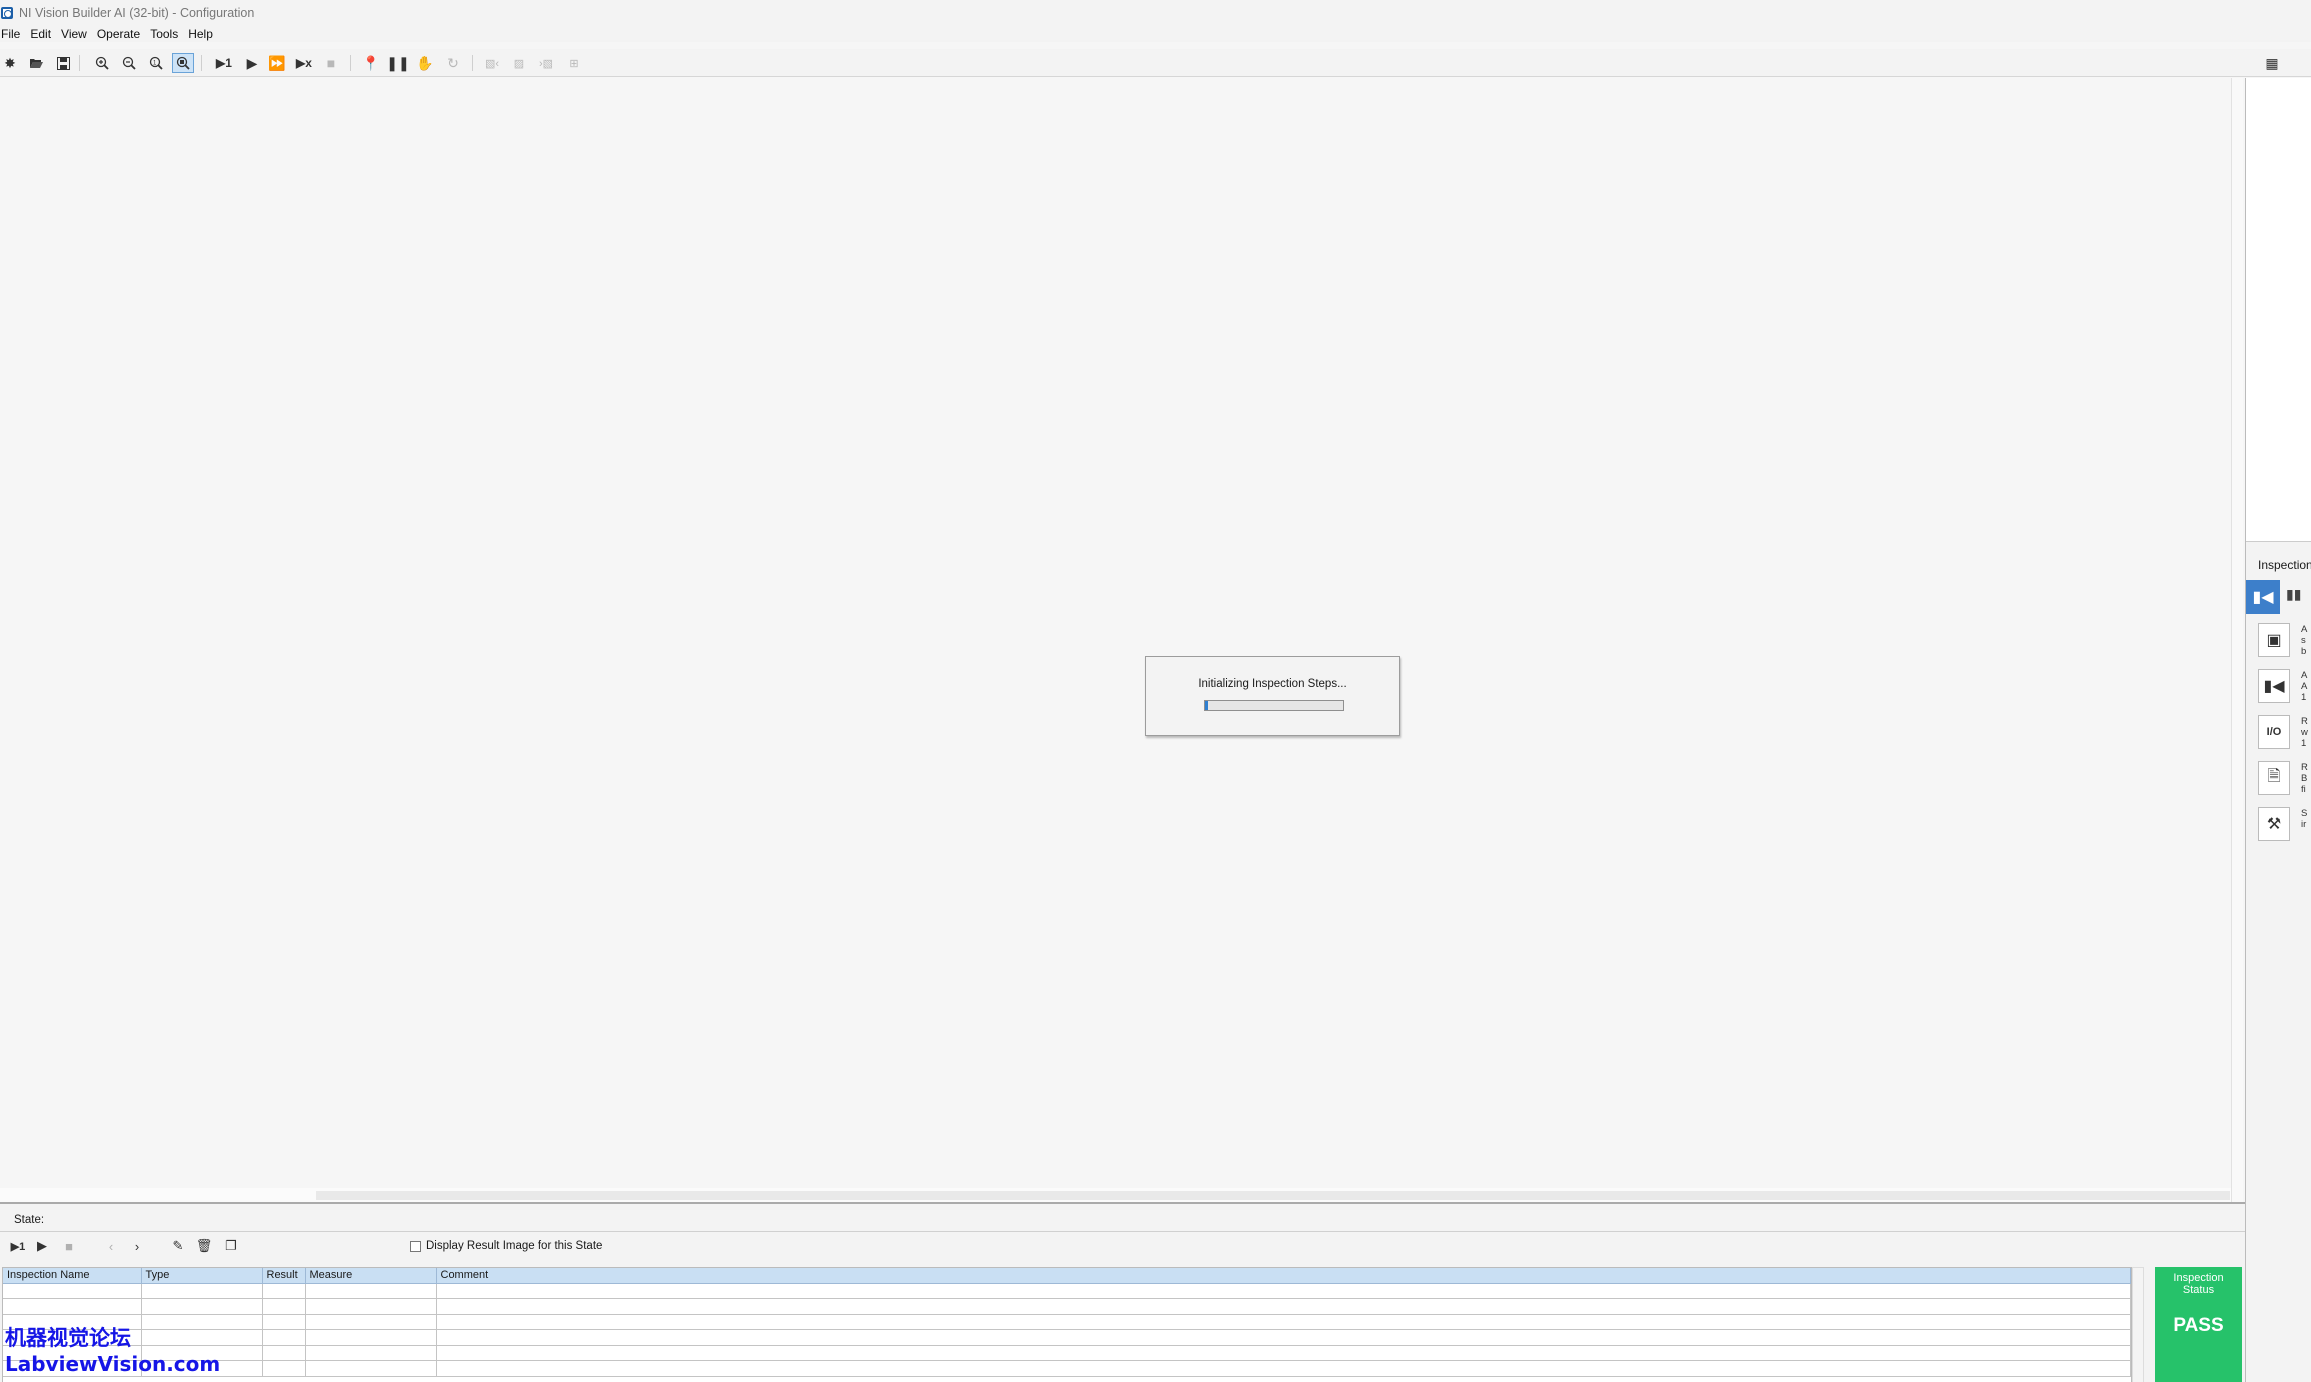  I want to click on column-header-type: Type, so click(202, 1276).